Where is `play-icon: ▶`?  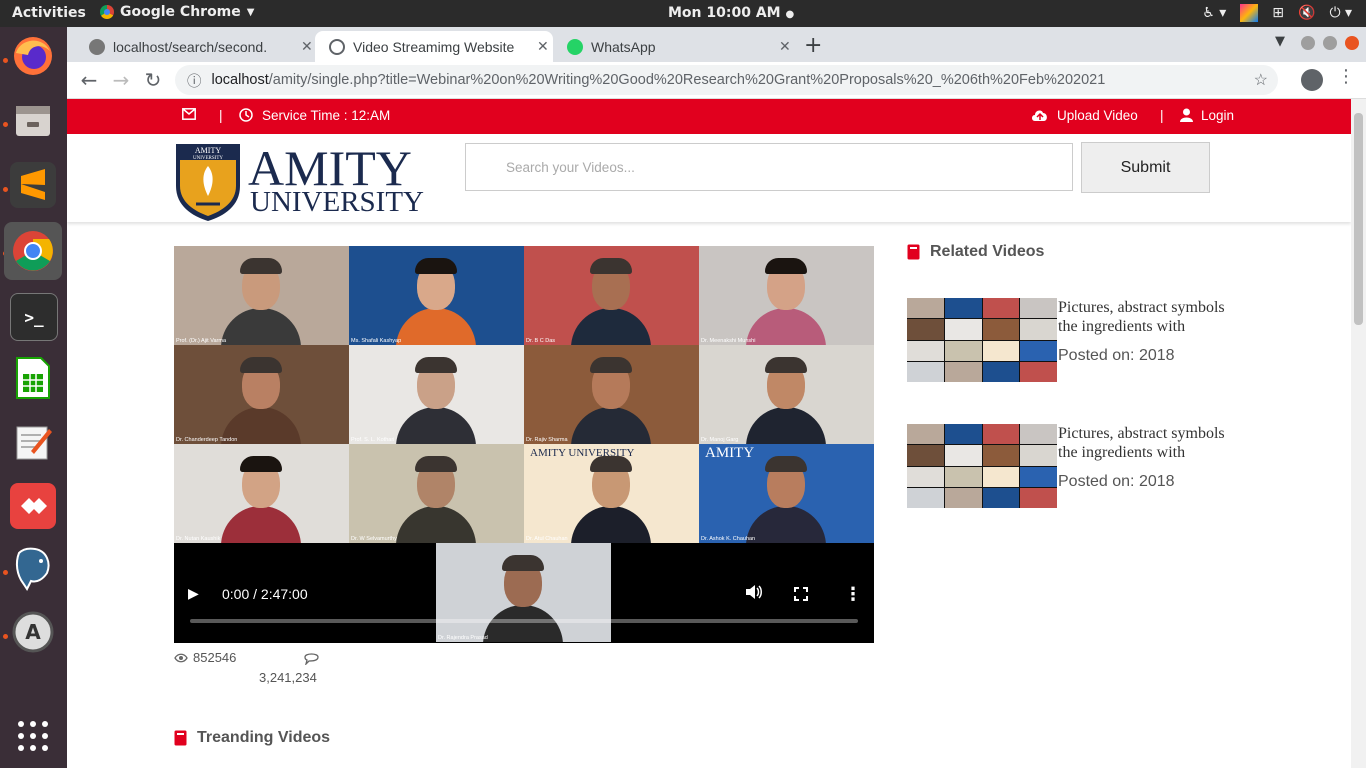
play-icon: ▶ is located at coordinates (193, 594).